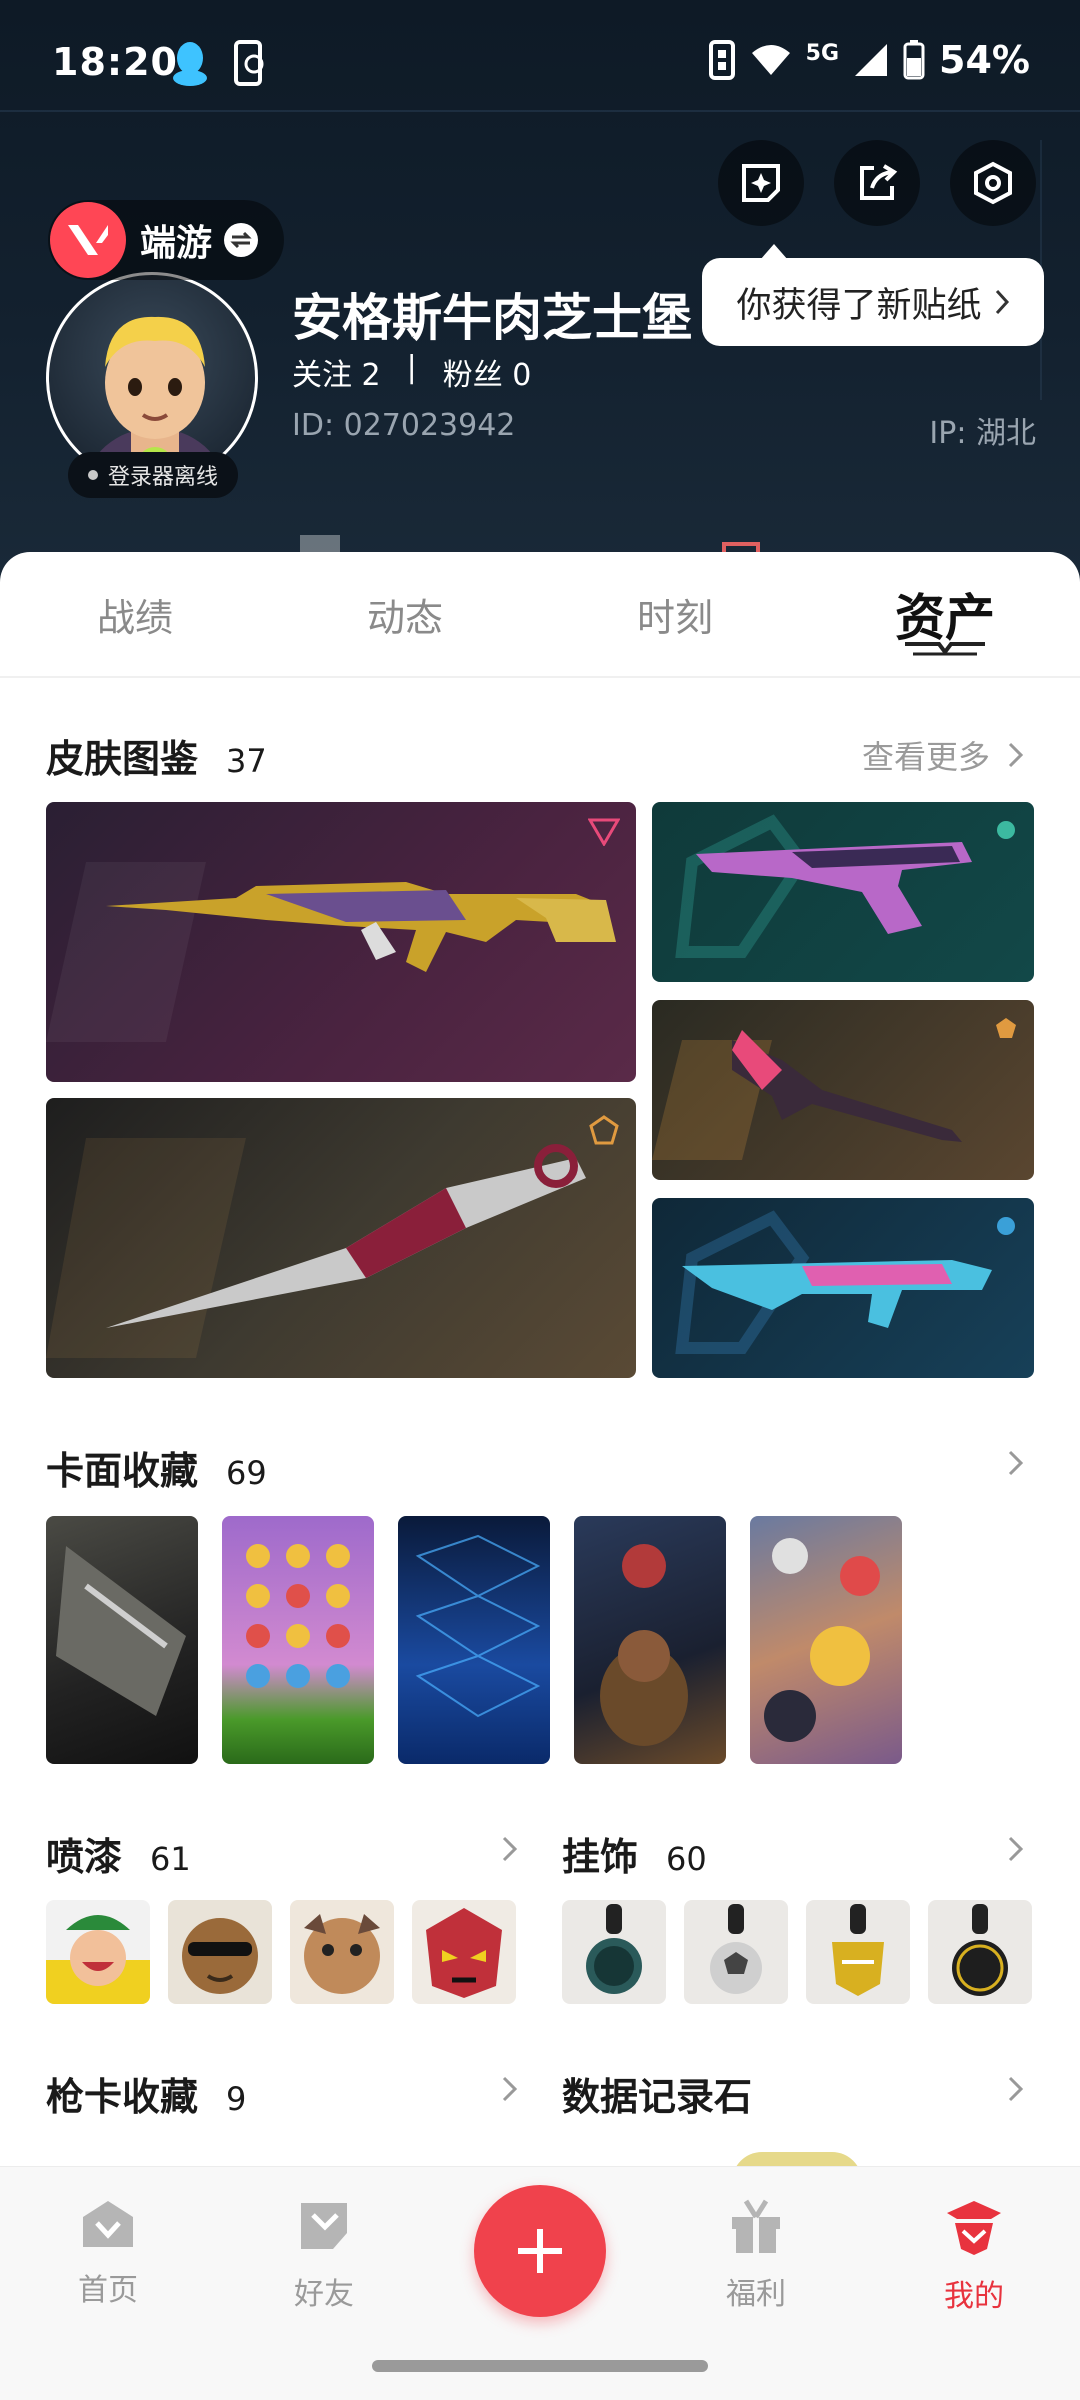 This screenshot has width=1080, height=2400. What do you see at coordinates (1015, 1849) in the screenshot?
I see `charms-more-chevron-icon` at bounding box center [1015, 1849].